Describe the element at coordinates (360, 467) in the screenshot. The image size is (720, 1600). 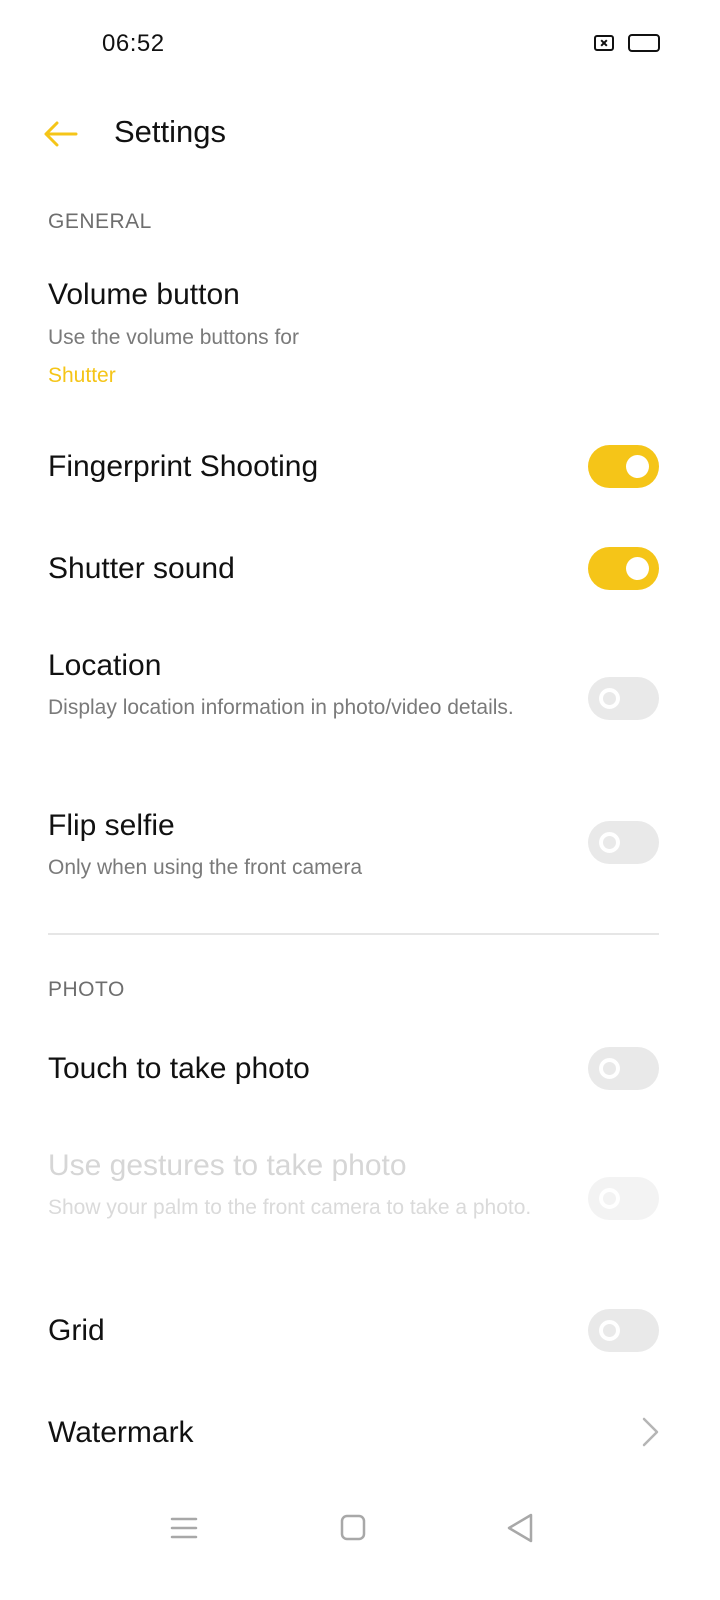
I see `setting-fingerprint-shooting: Fingerprint Shooting` at that location.